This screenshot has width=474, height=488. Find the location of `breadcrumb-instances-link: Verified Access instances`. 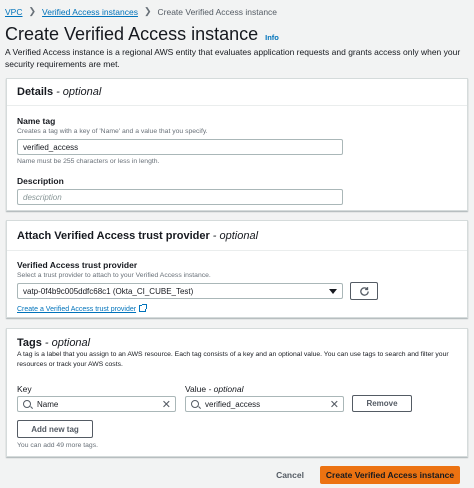

breadcrumb-instances-link: Verified Access instances is located at coordinates (90, 12).